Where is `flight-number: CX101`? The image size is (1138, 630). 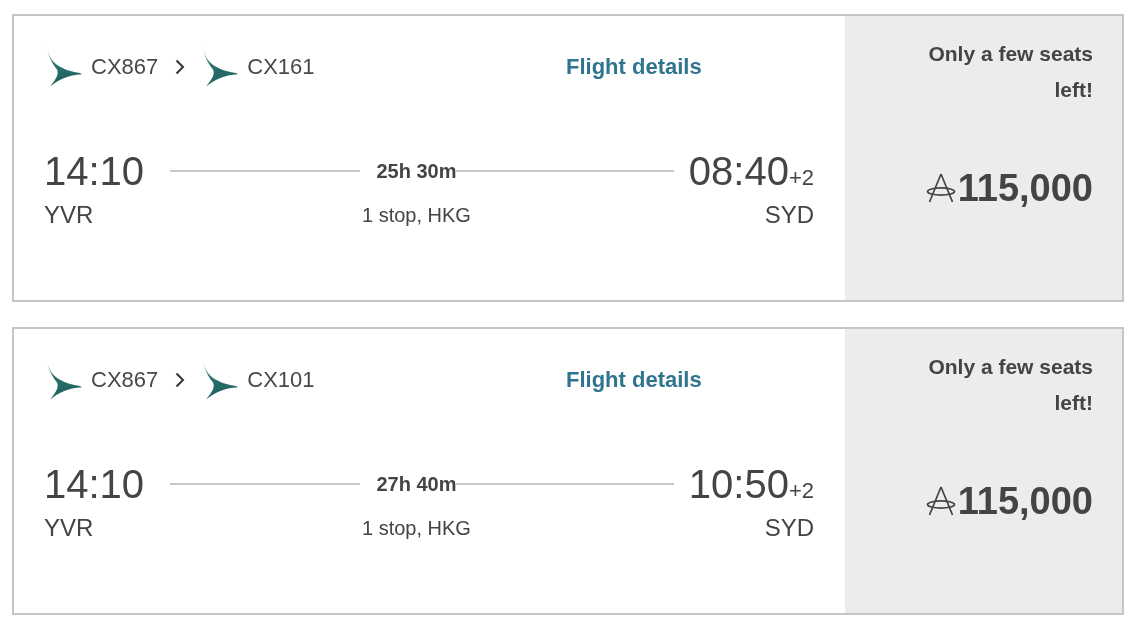
flight-number: CX101 is located at coordinates (281, 380).